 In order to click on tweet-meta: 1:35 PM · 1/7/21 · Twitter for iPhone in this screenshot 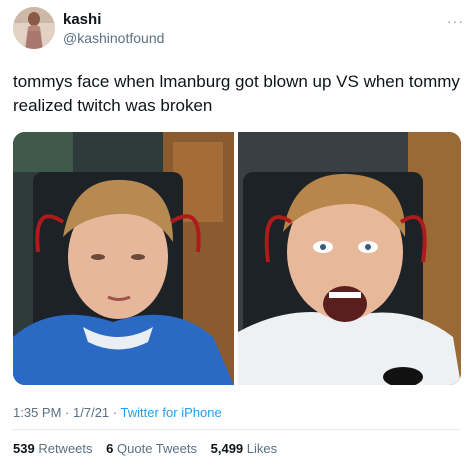, I will do `click(117, 412)`.